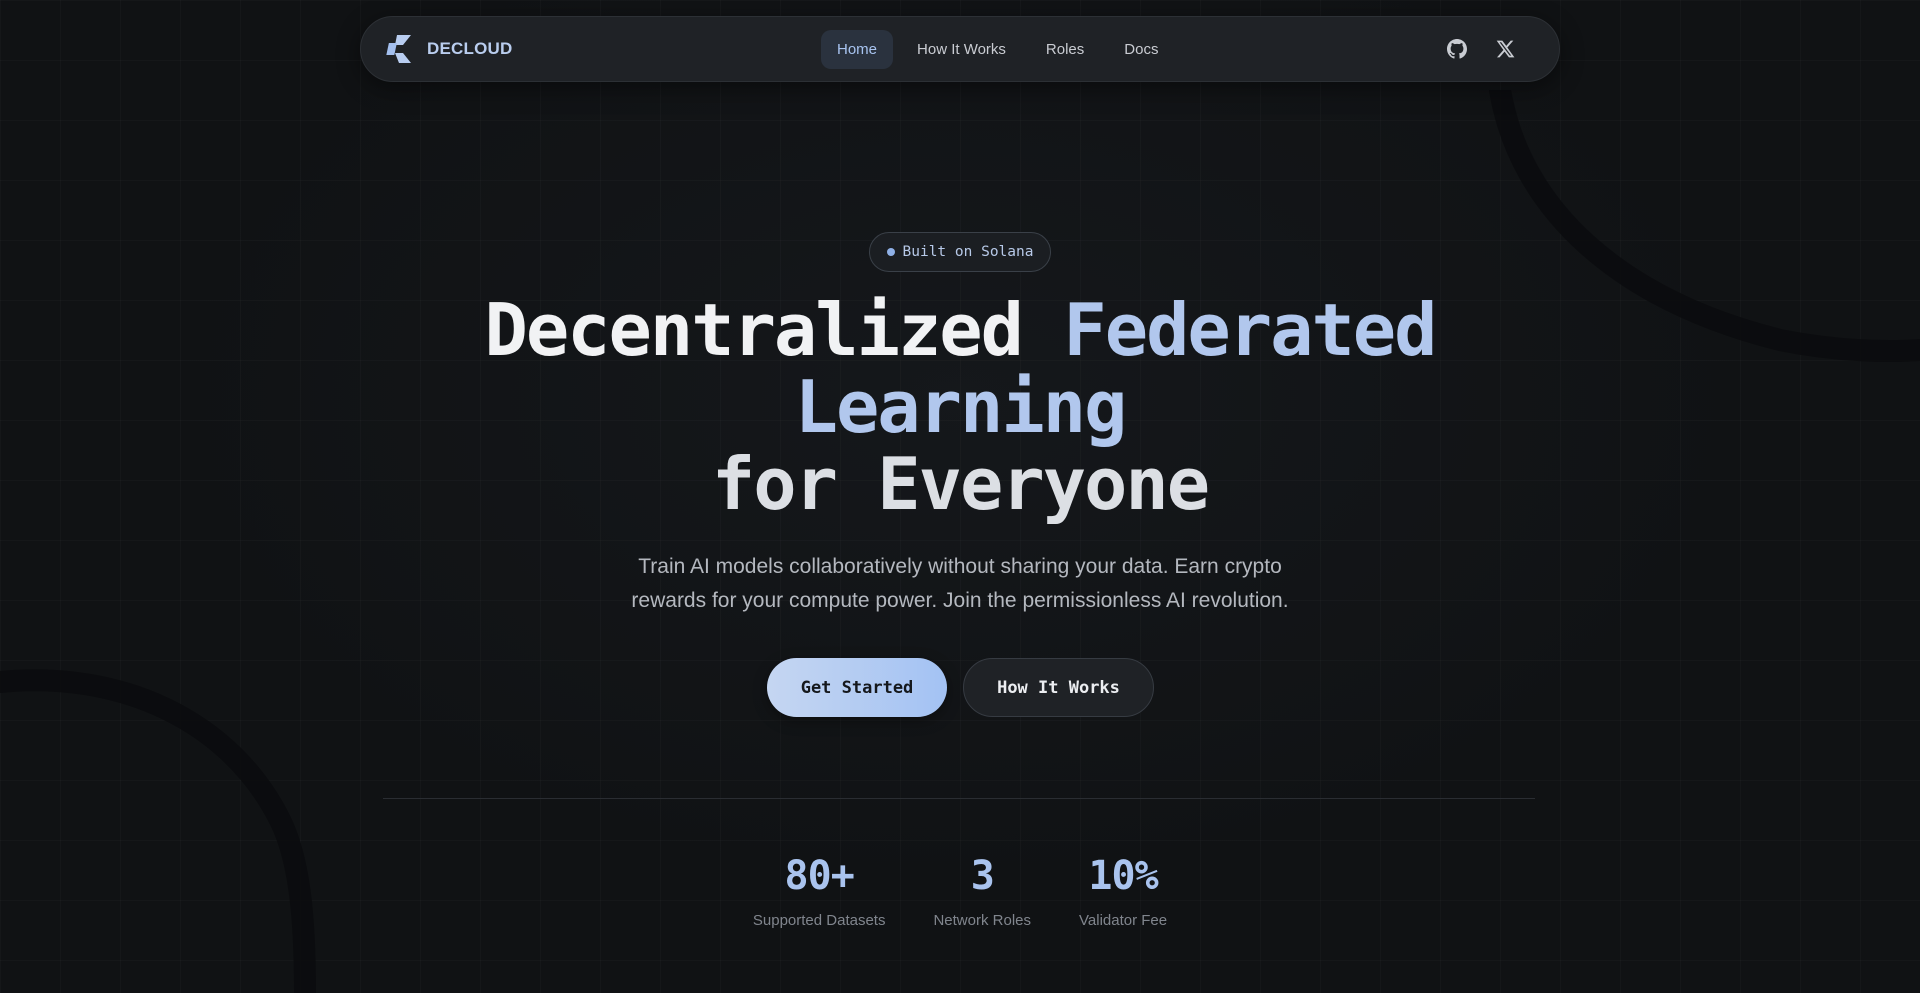 This screenshot has width=1920, height=993. What do you see at coordinates (470, 48) in the screenshot?
I see `brand-name: DECLOUD` at bounding box center [470, 48].